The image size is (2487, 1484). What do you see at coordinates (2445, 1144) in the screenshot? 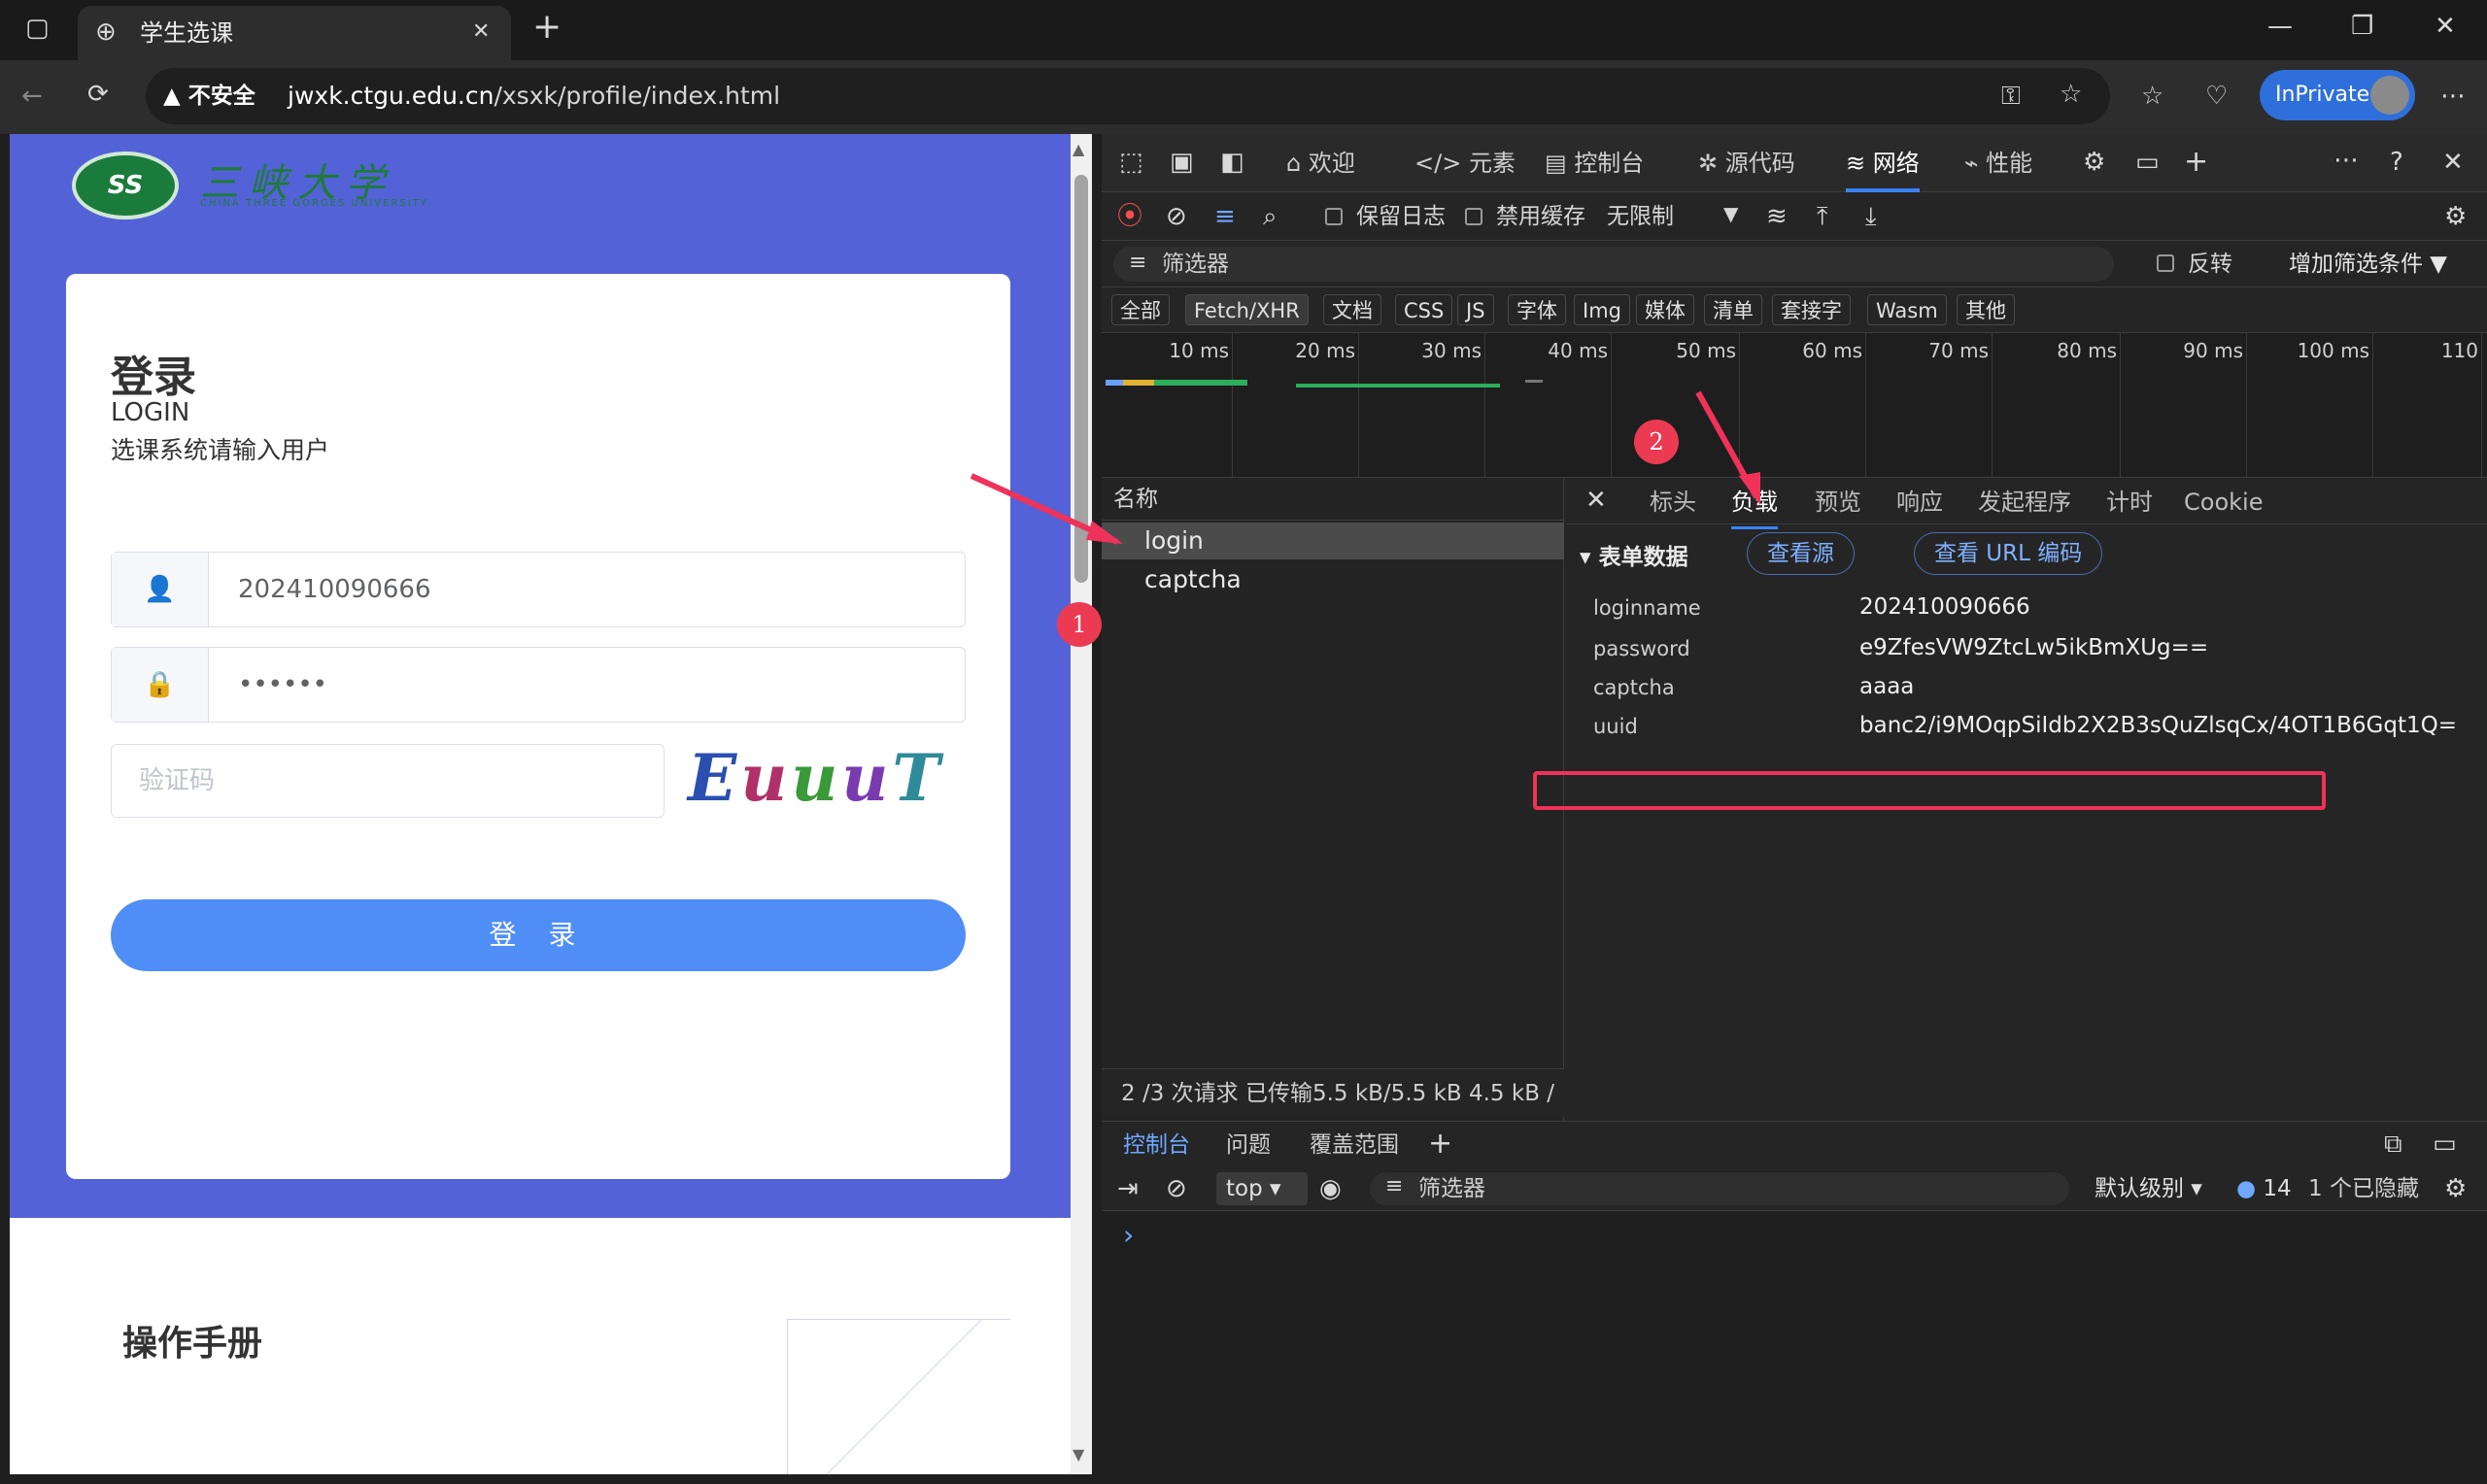
I see `collapse-drawer-icon: ▭` at bounding box center [2445, 1144].